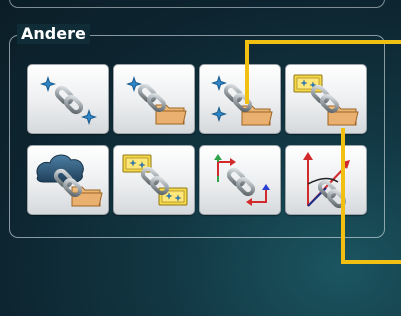  Describe the element at coordinates (322, 95) in the screenshot. I see `link-folder-folder-icon` at that location.